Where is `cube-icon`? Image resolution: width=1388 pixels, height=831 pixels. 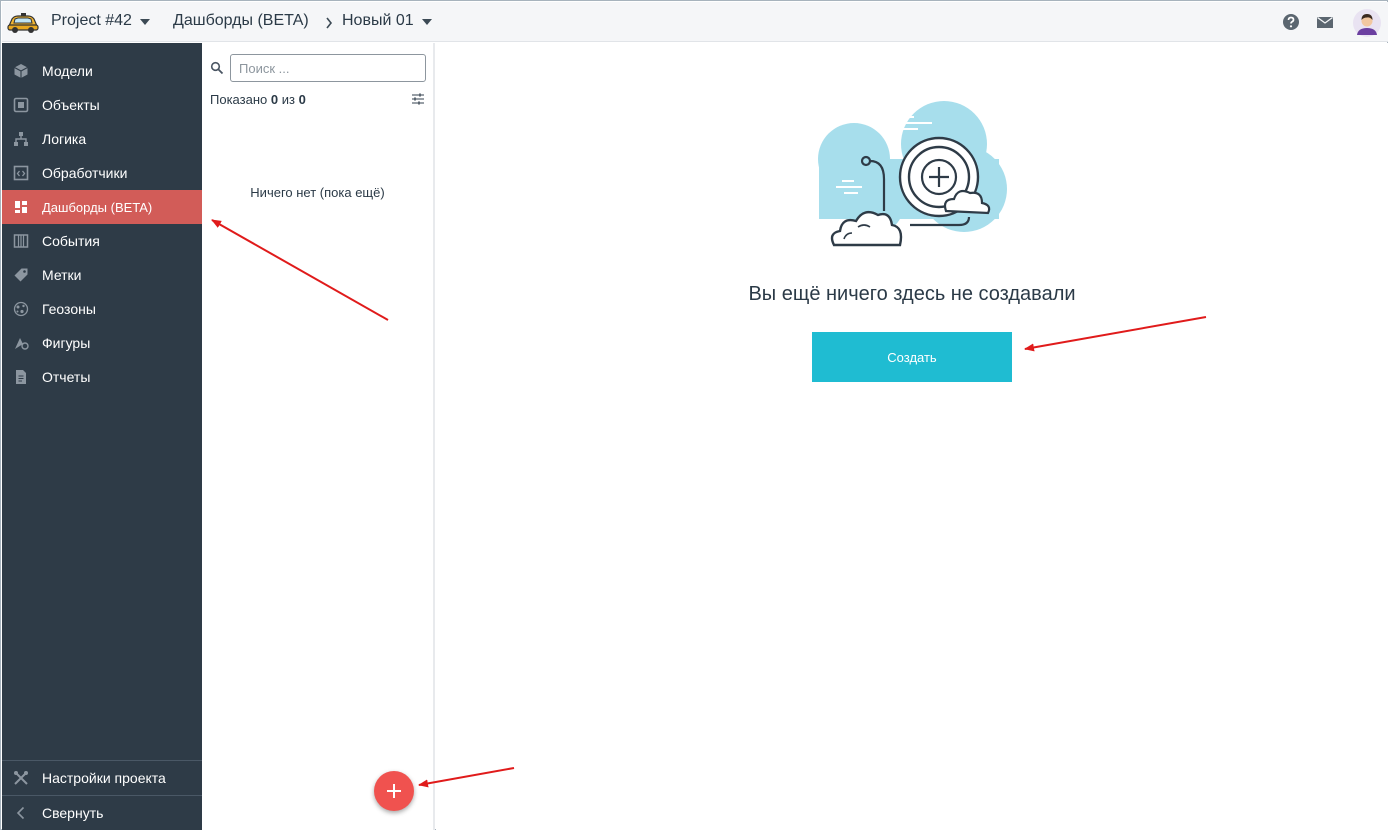
cube-icon is located at coordinates (21, 71).